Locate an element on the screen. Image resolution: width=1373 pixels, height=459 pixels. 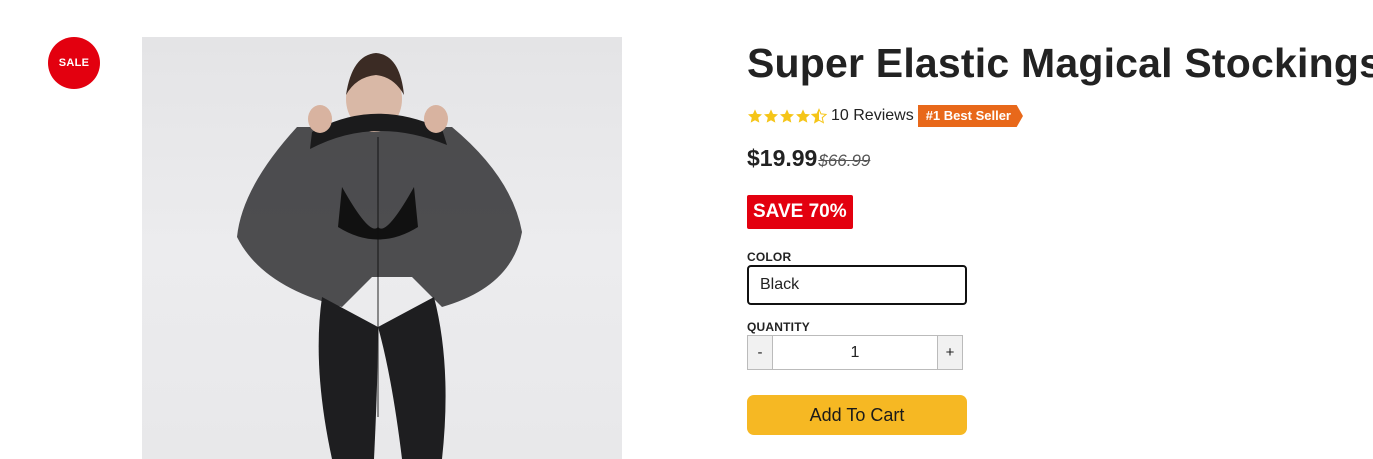
bestseller-badge: #1 Best Seller is located at coordinates (970, 116).